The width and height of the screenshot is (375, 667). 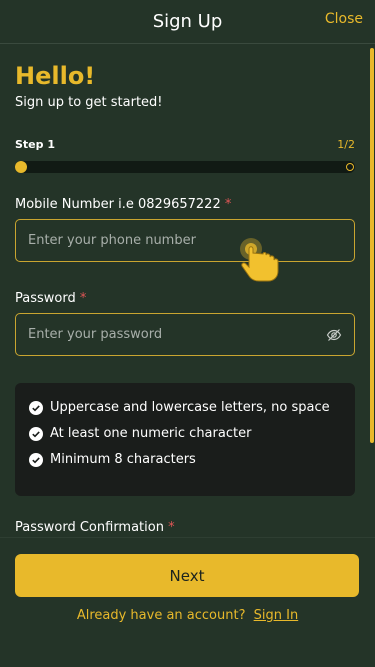 I want to click on step-progress-bar, so click(x=185, y=167).